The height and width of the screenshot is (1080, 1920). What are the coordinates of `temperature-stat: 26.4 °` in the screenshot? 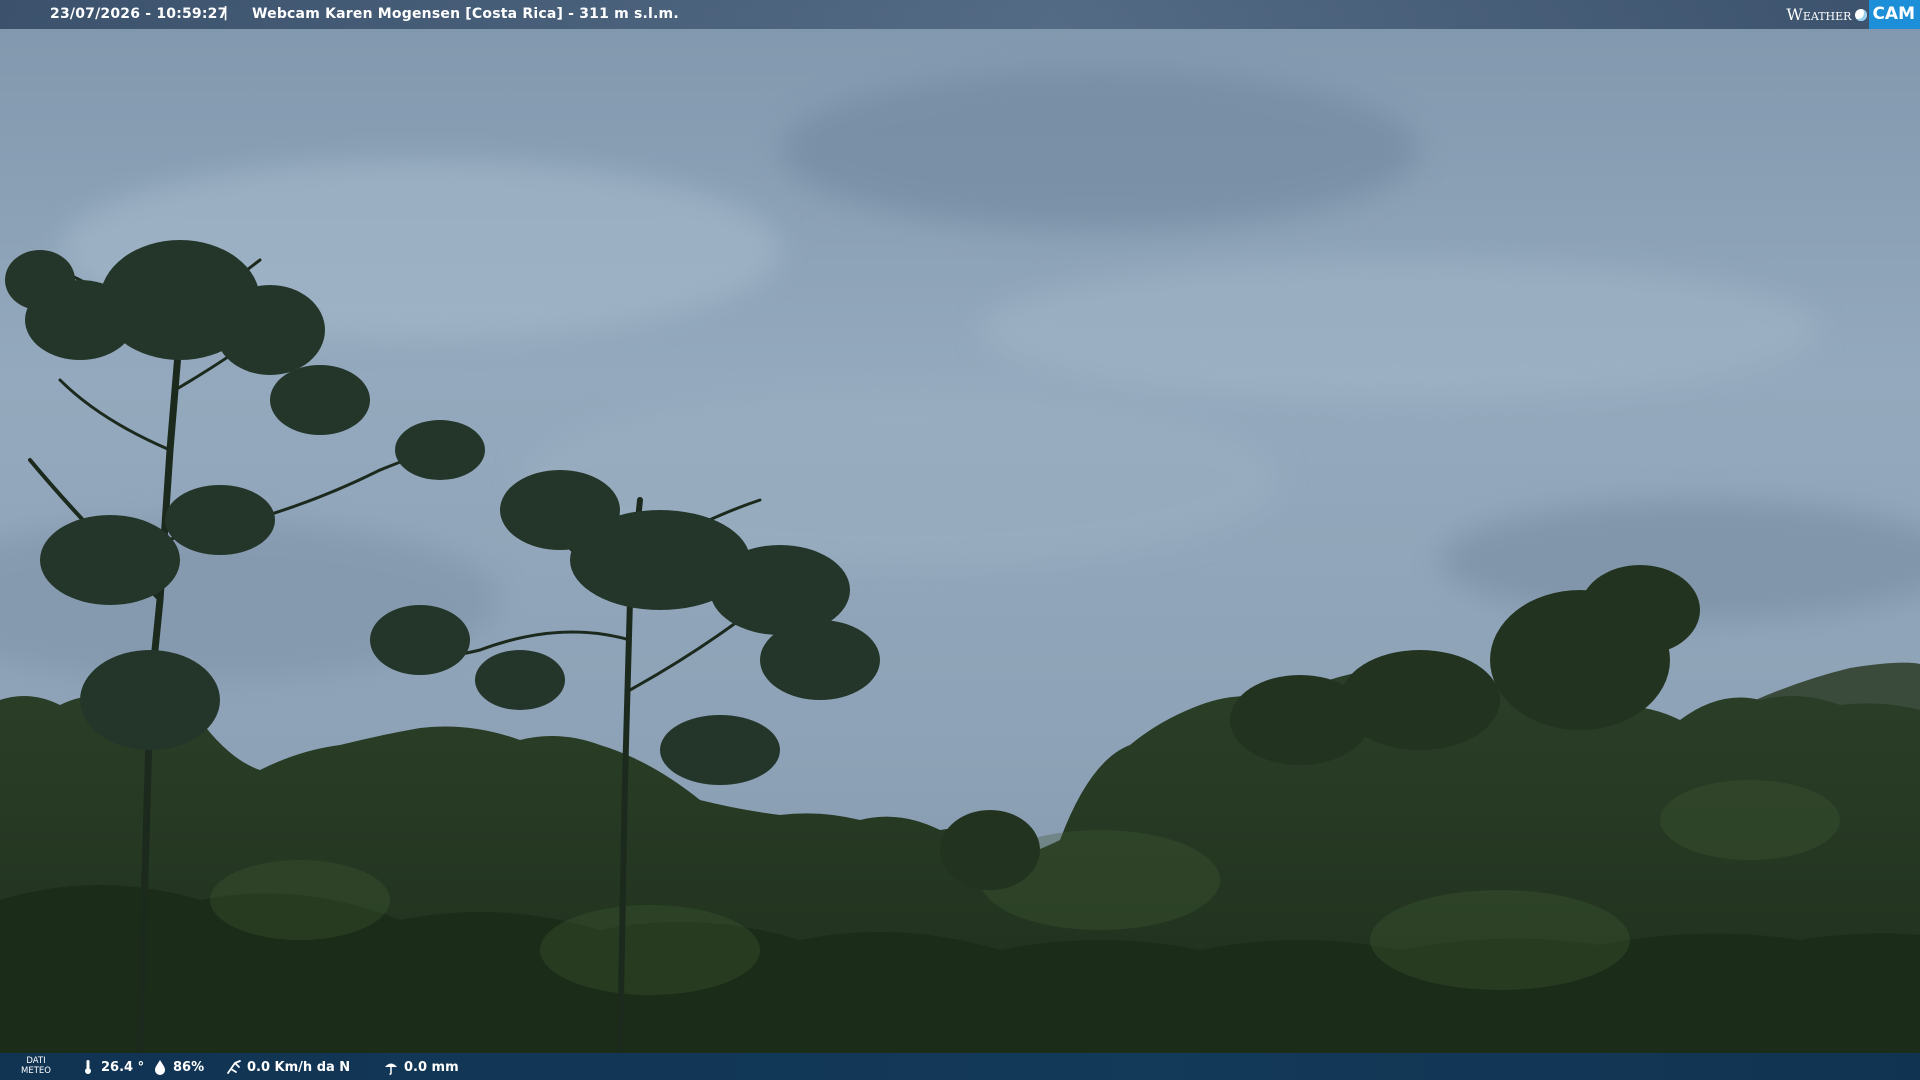 It's located at (112, 1067).